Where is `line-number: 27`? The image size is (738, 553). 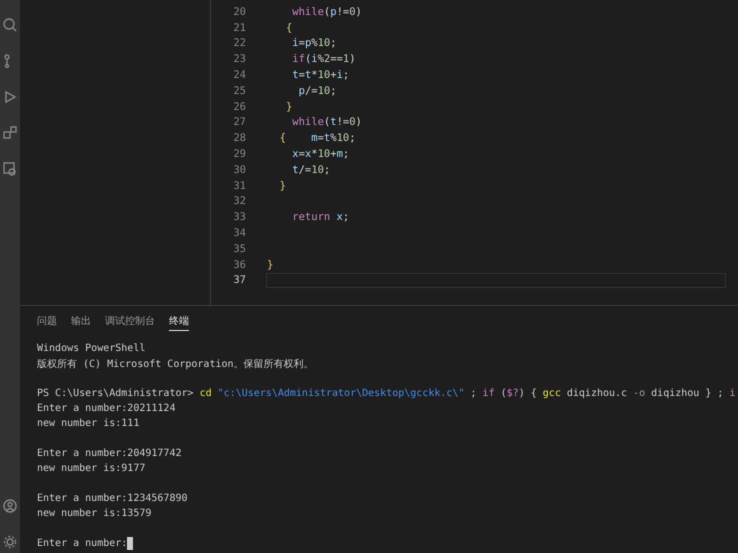 line-number: 27 is located at coordinates (239, 122).